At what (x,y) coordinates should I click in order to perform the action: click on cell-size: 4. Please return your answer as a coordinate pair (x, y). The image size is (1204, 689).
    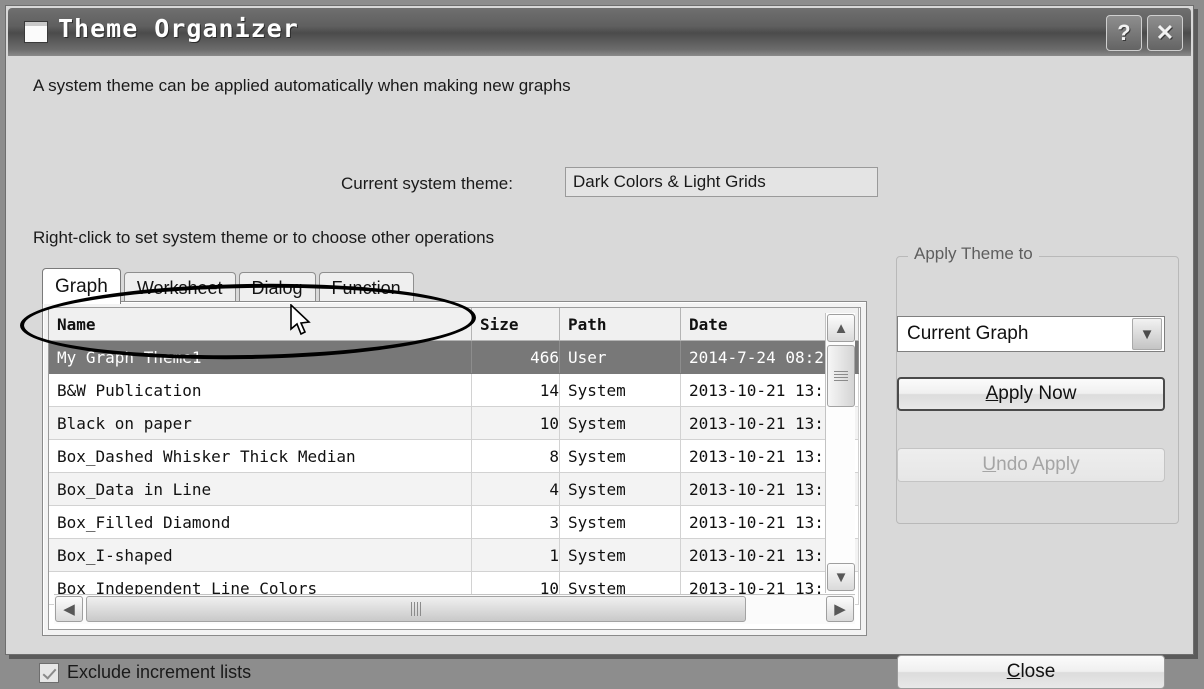
    Looking at the image, I should click on (515, 489).